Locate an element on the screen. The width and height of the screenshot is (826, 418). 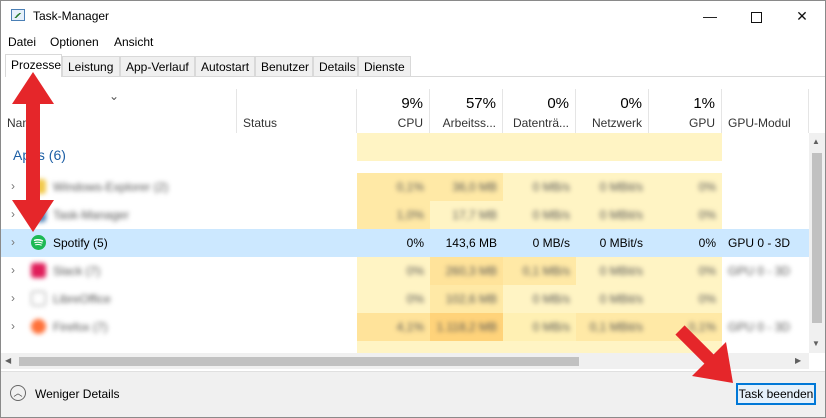
vertical-double-arrow is located at coordinates (33, 152).